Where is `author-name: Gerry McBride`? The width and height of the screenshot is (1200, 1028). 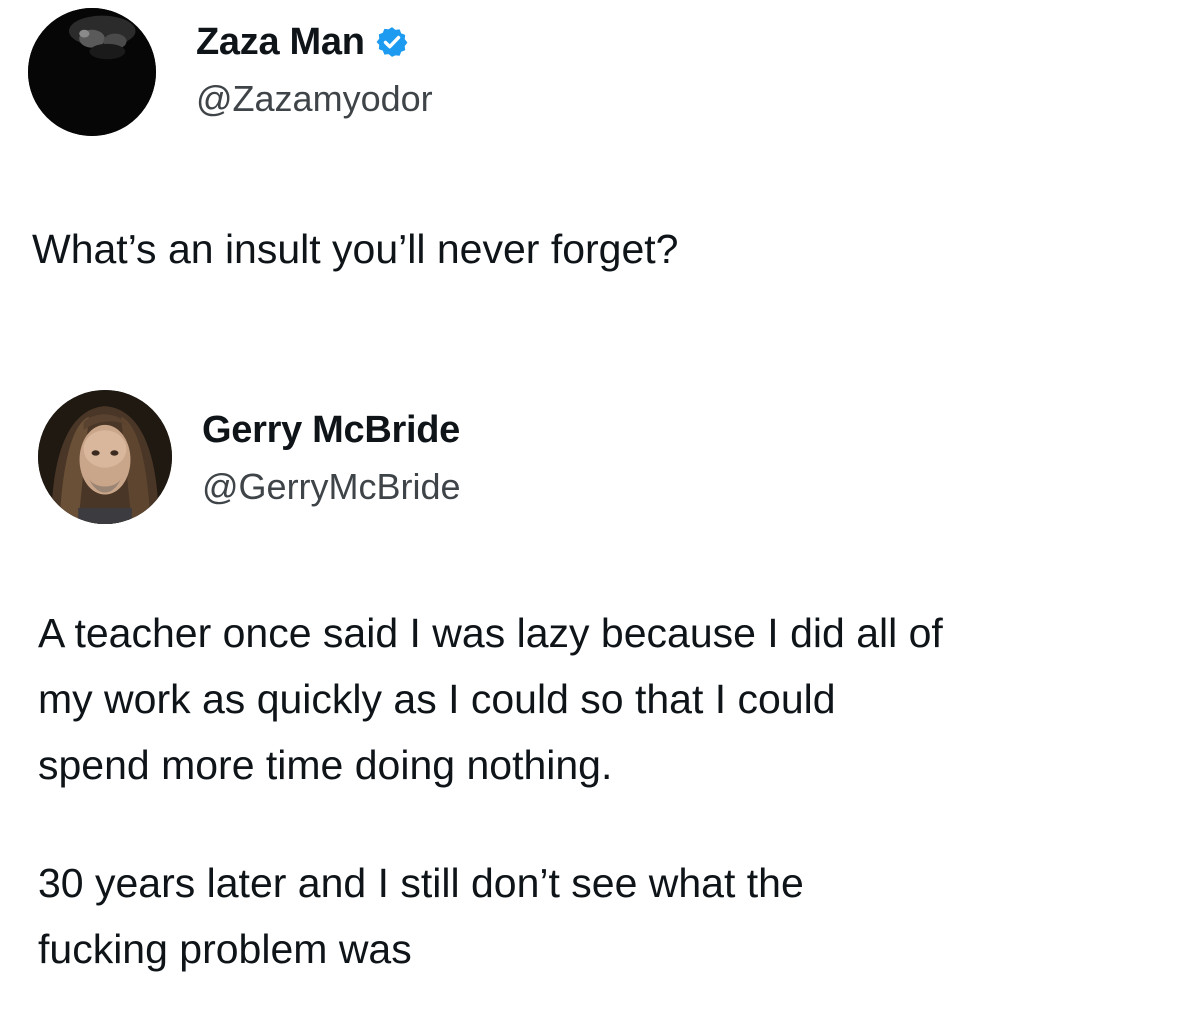 author-name: Gerry McBride is located at coordinates (331, 430).